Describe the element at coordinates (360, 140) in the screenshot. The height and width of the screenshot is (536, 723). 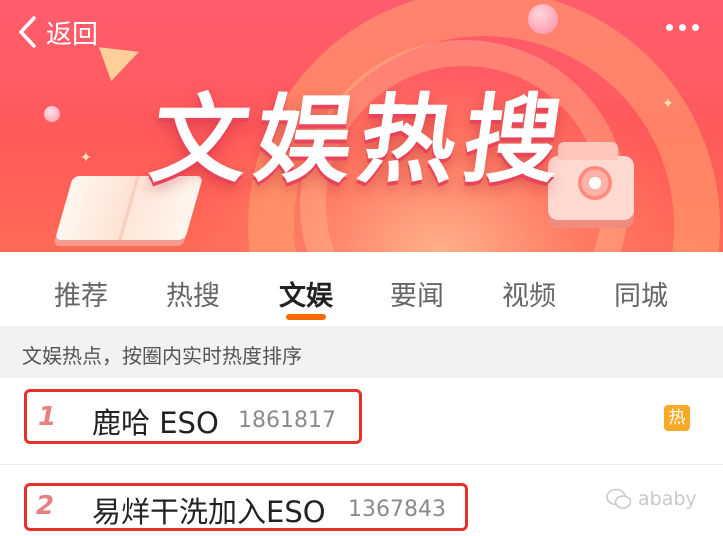
I see `banner-title: 文娱热搜` at that location.